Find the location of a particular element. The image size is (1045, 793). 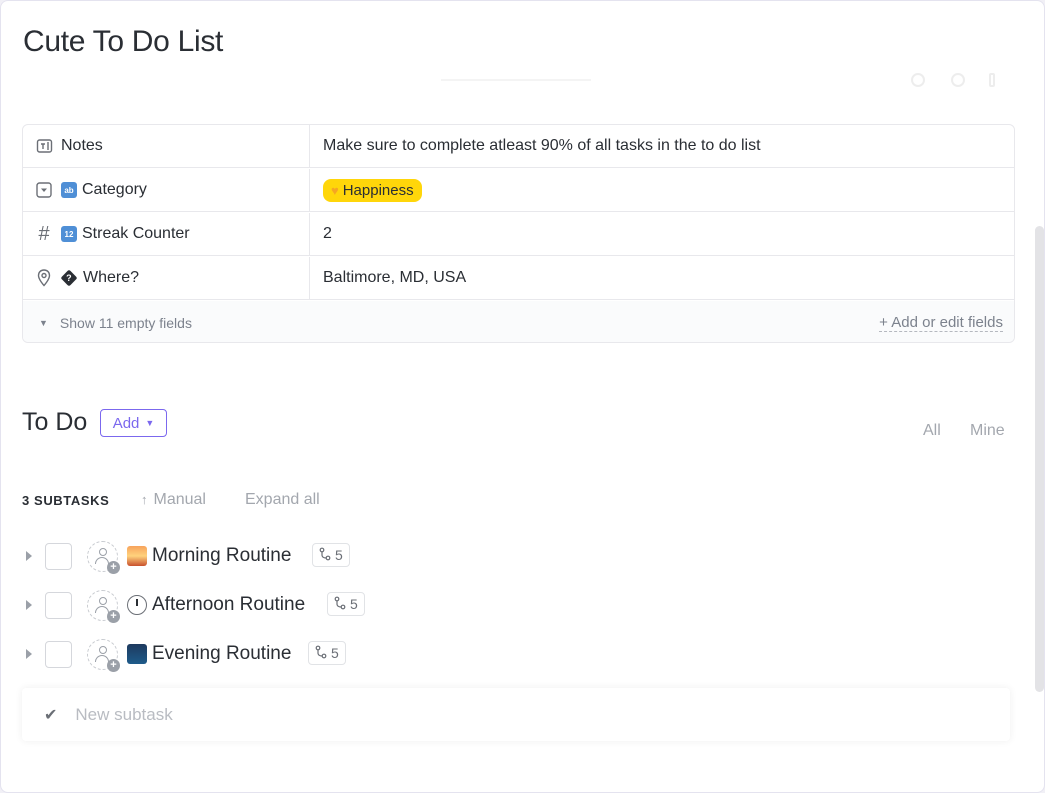

field-label: Where? is located at coordinates (111, 277).